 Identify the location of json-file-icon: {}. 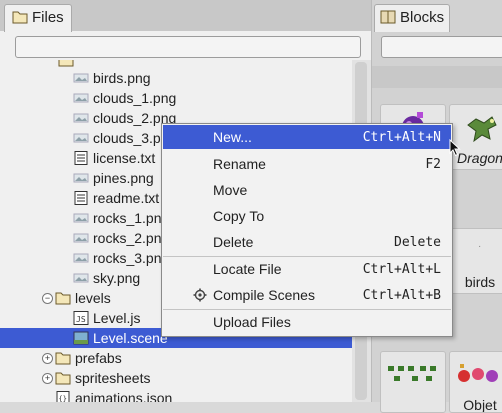
(63, 396).